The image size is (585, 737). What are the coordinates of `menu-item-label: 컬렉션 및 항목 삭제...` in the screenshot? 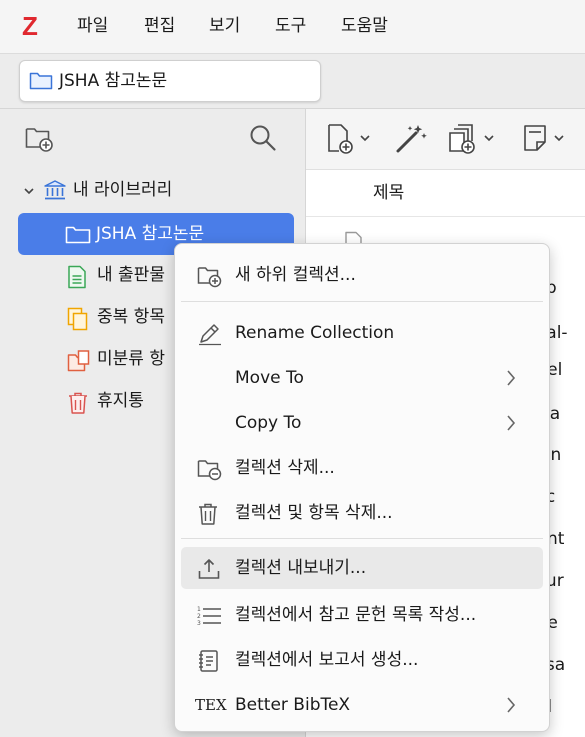 It's located at (314, 513).